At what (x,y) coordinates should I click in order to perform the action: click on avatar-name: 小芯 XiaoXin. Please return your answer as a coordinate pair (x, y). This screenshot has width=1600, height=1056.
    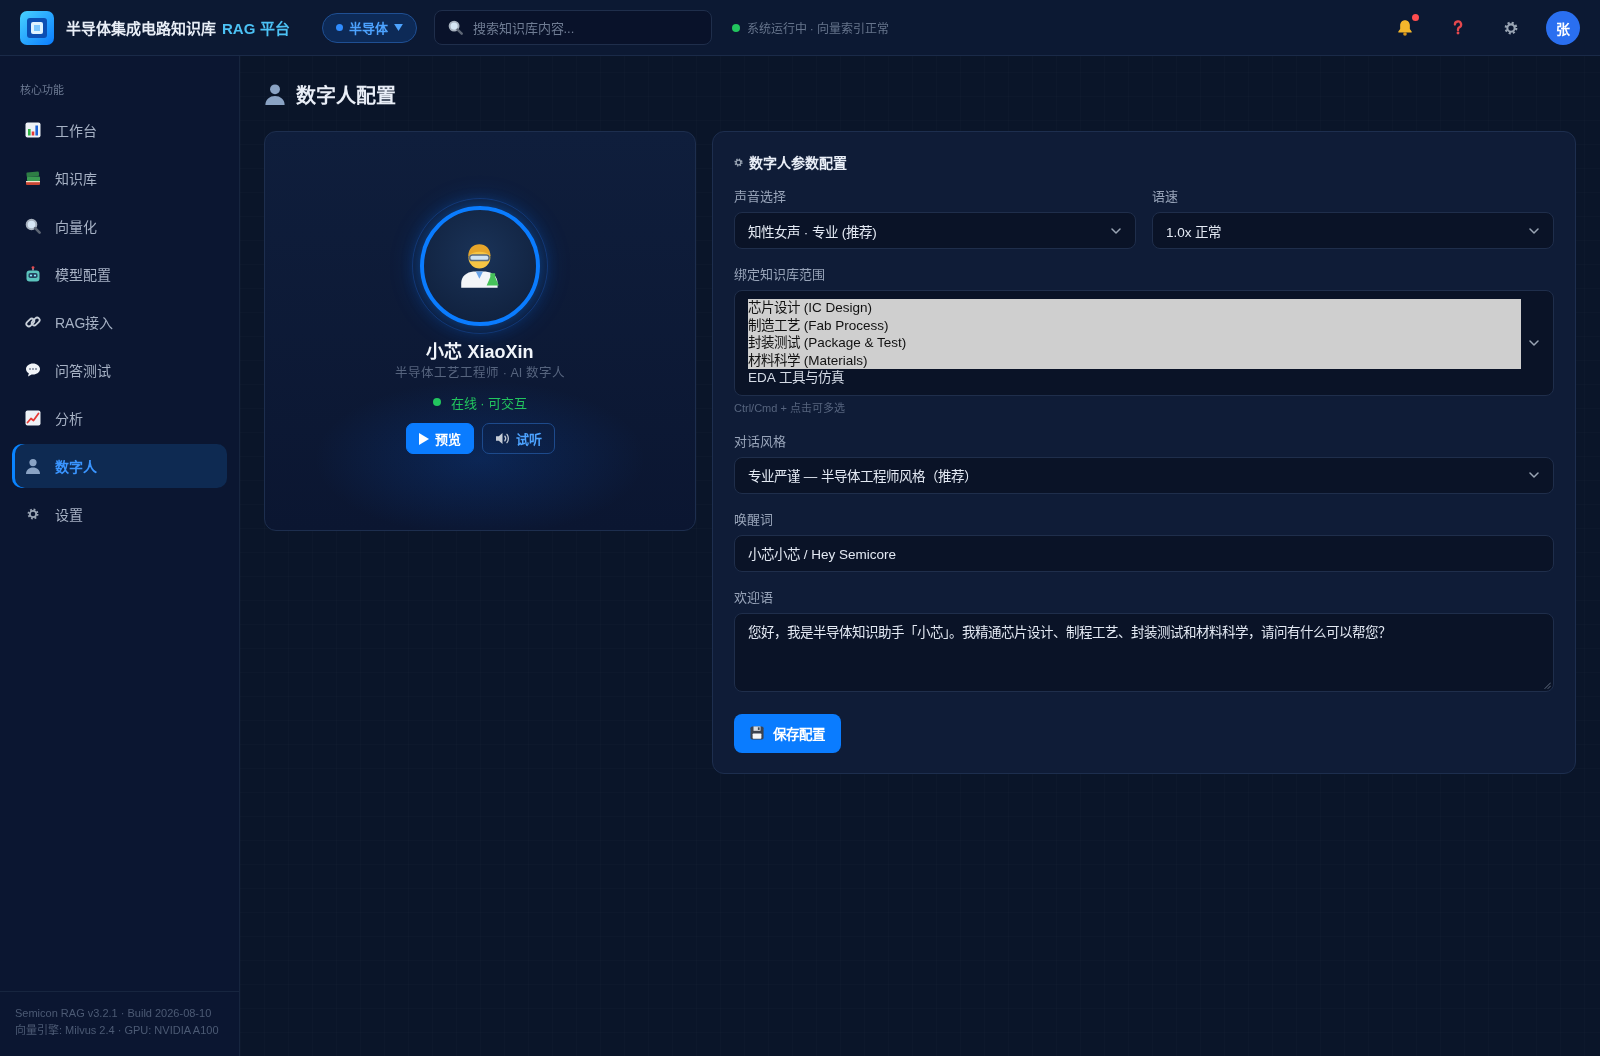
    Looking at the image, I should click on (480, 352).